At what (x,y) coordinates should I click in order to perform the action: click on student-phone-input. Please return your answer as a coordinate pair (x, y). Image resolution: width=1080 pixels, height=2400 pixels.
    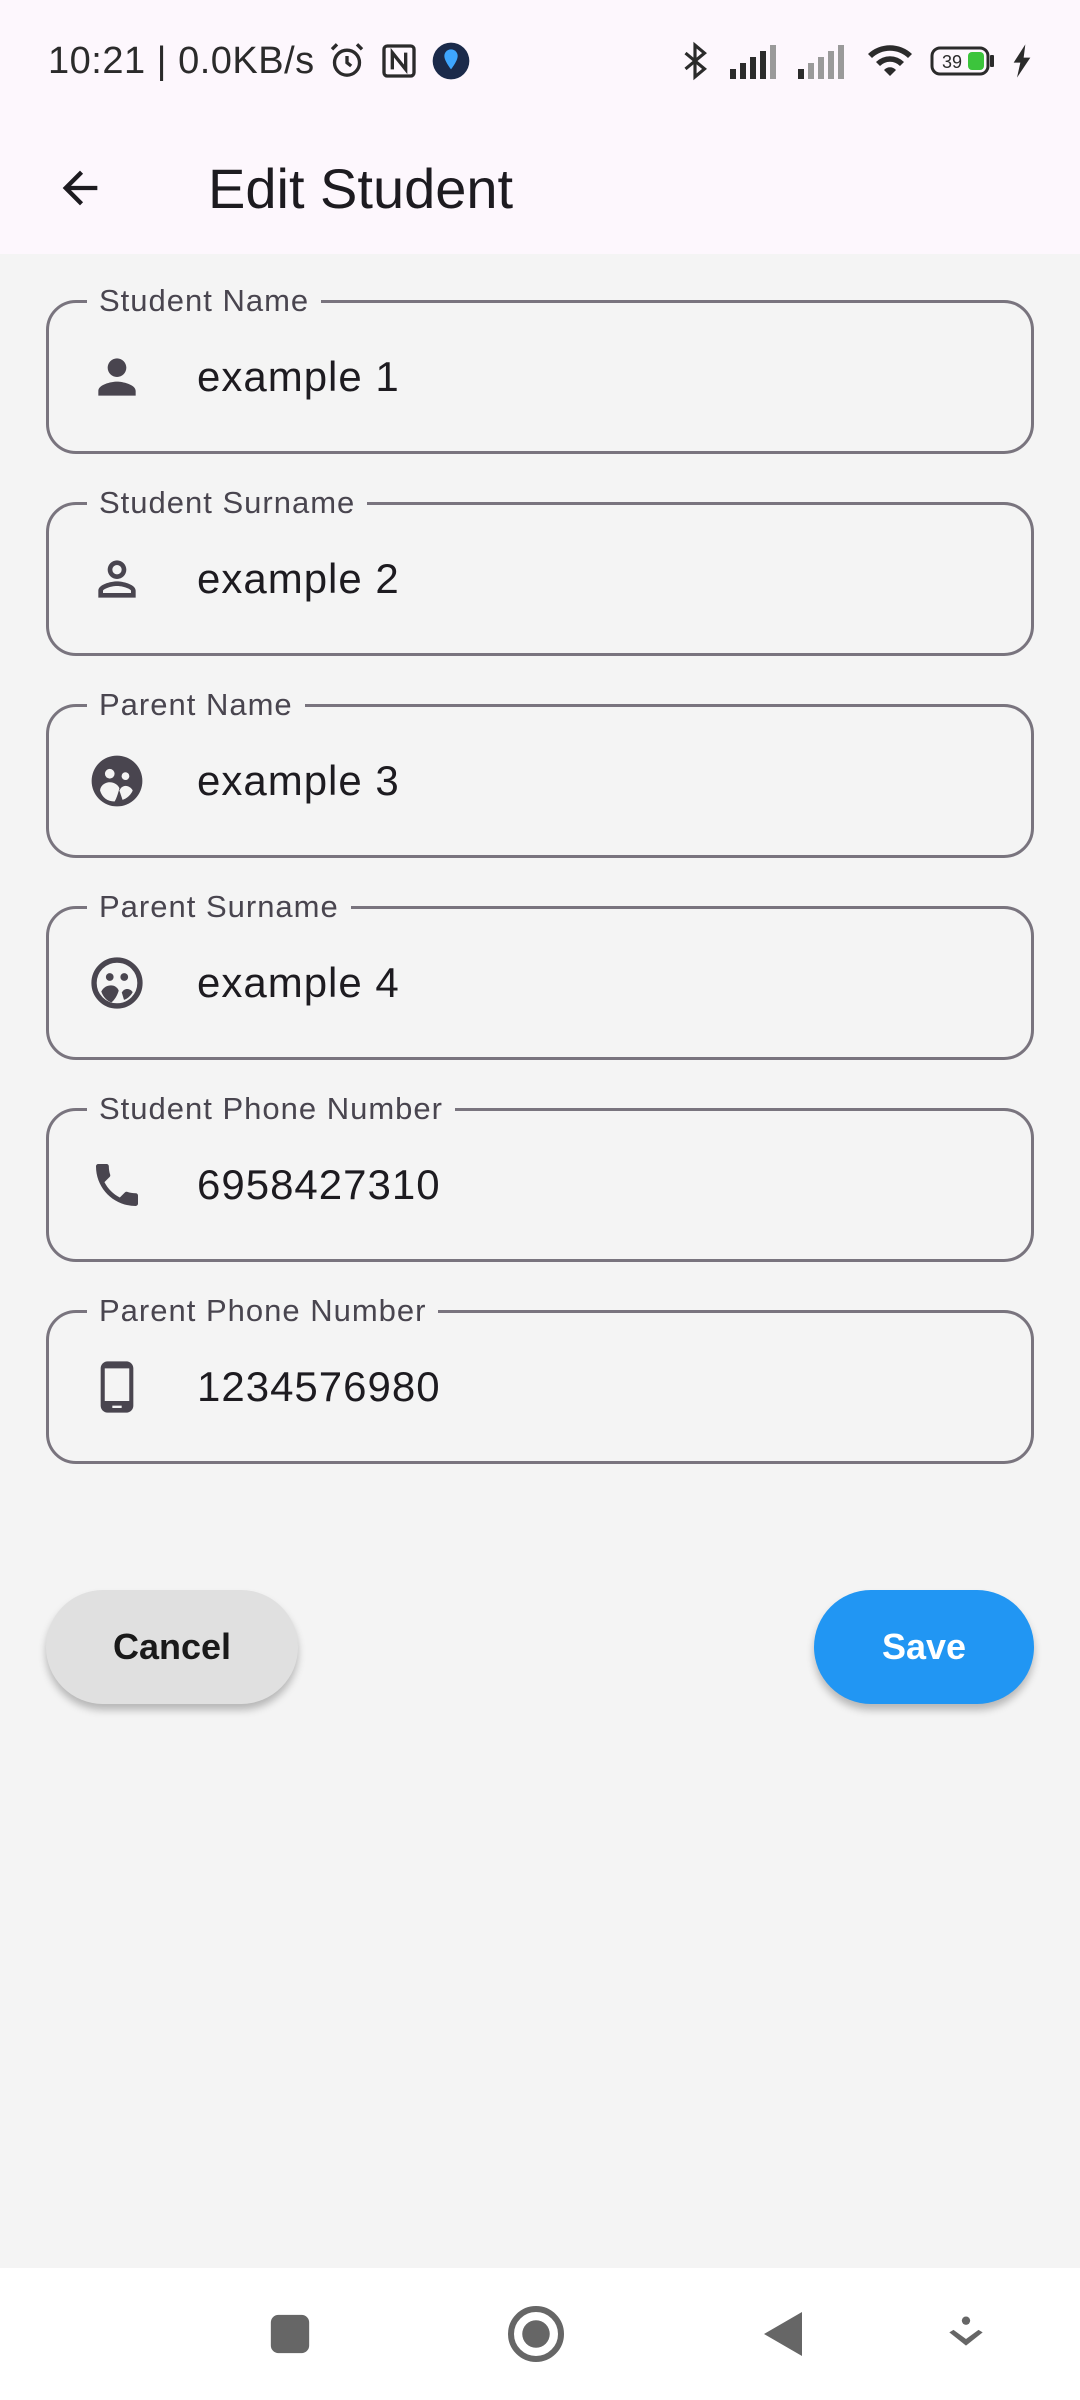
    Looking at the image, I should click on (599, 1185).